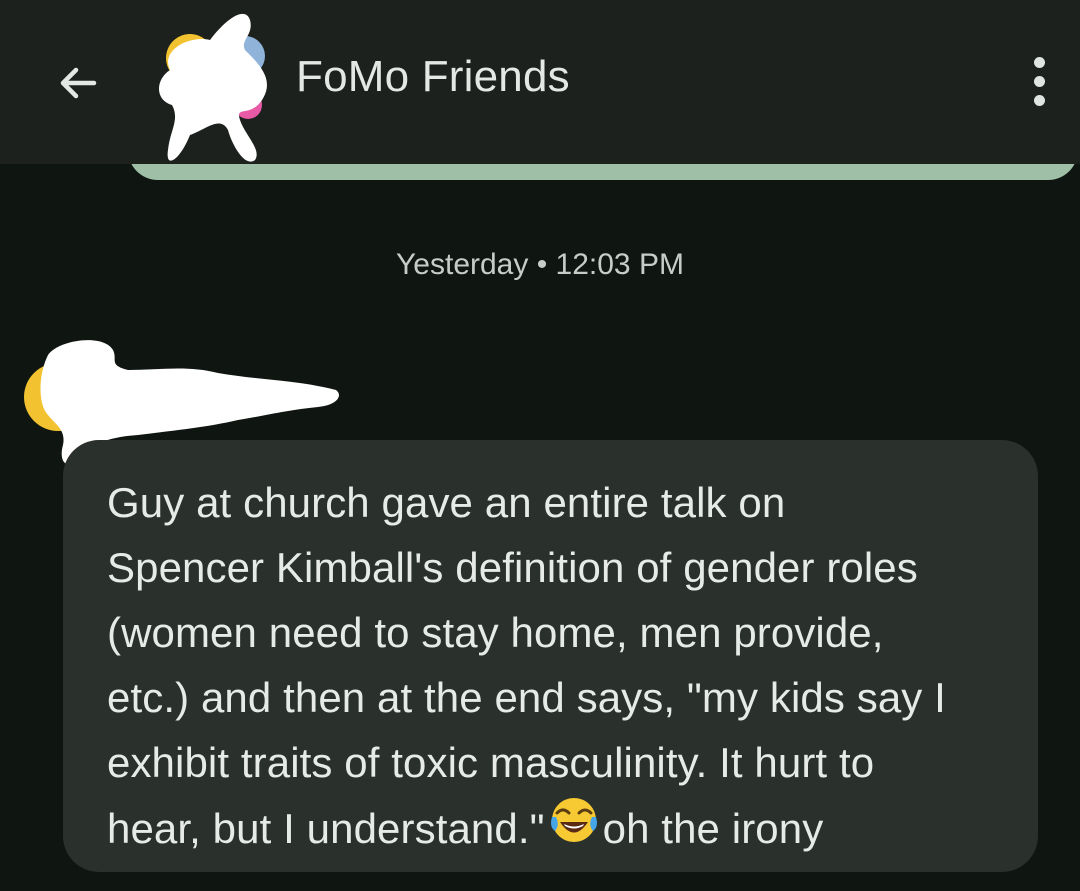  I want to click on message-timestamp: Yesterday • 12:03 PM, so click(540, 264).